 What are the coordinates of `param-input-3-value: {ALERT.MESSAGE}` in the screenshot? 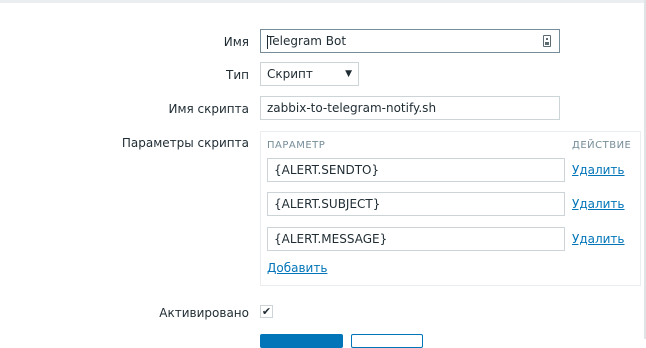 It's located at (331, 239).